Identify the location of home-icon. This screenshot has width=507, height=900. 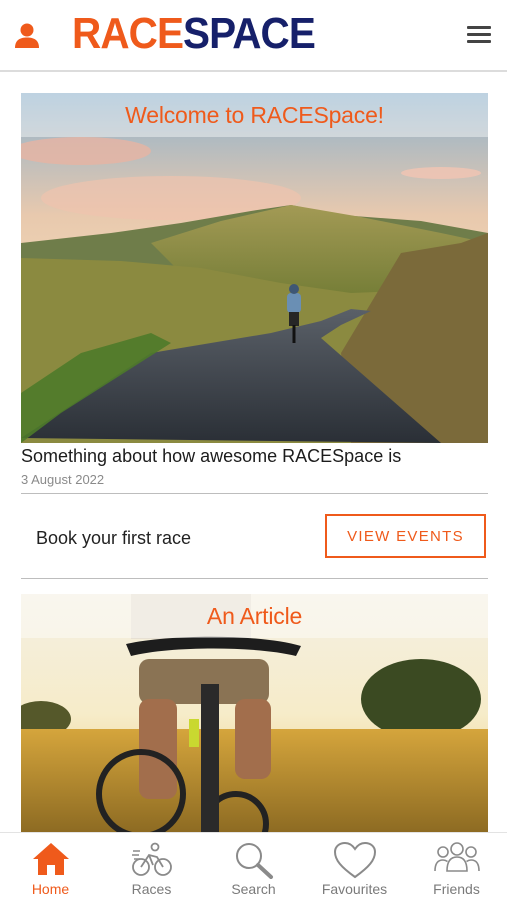
(50, 859).